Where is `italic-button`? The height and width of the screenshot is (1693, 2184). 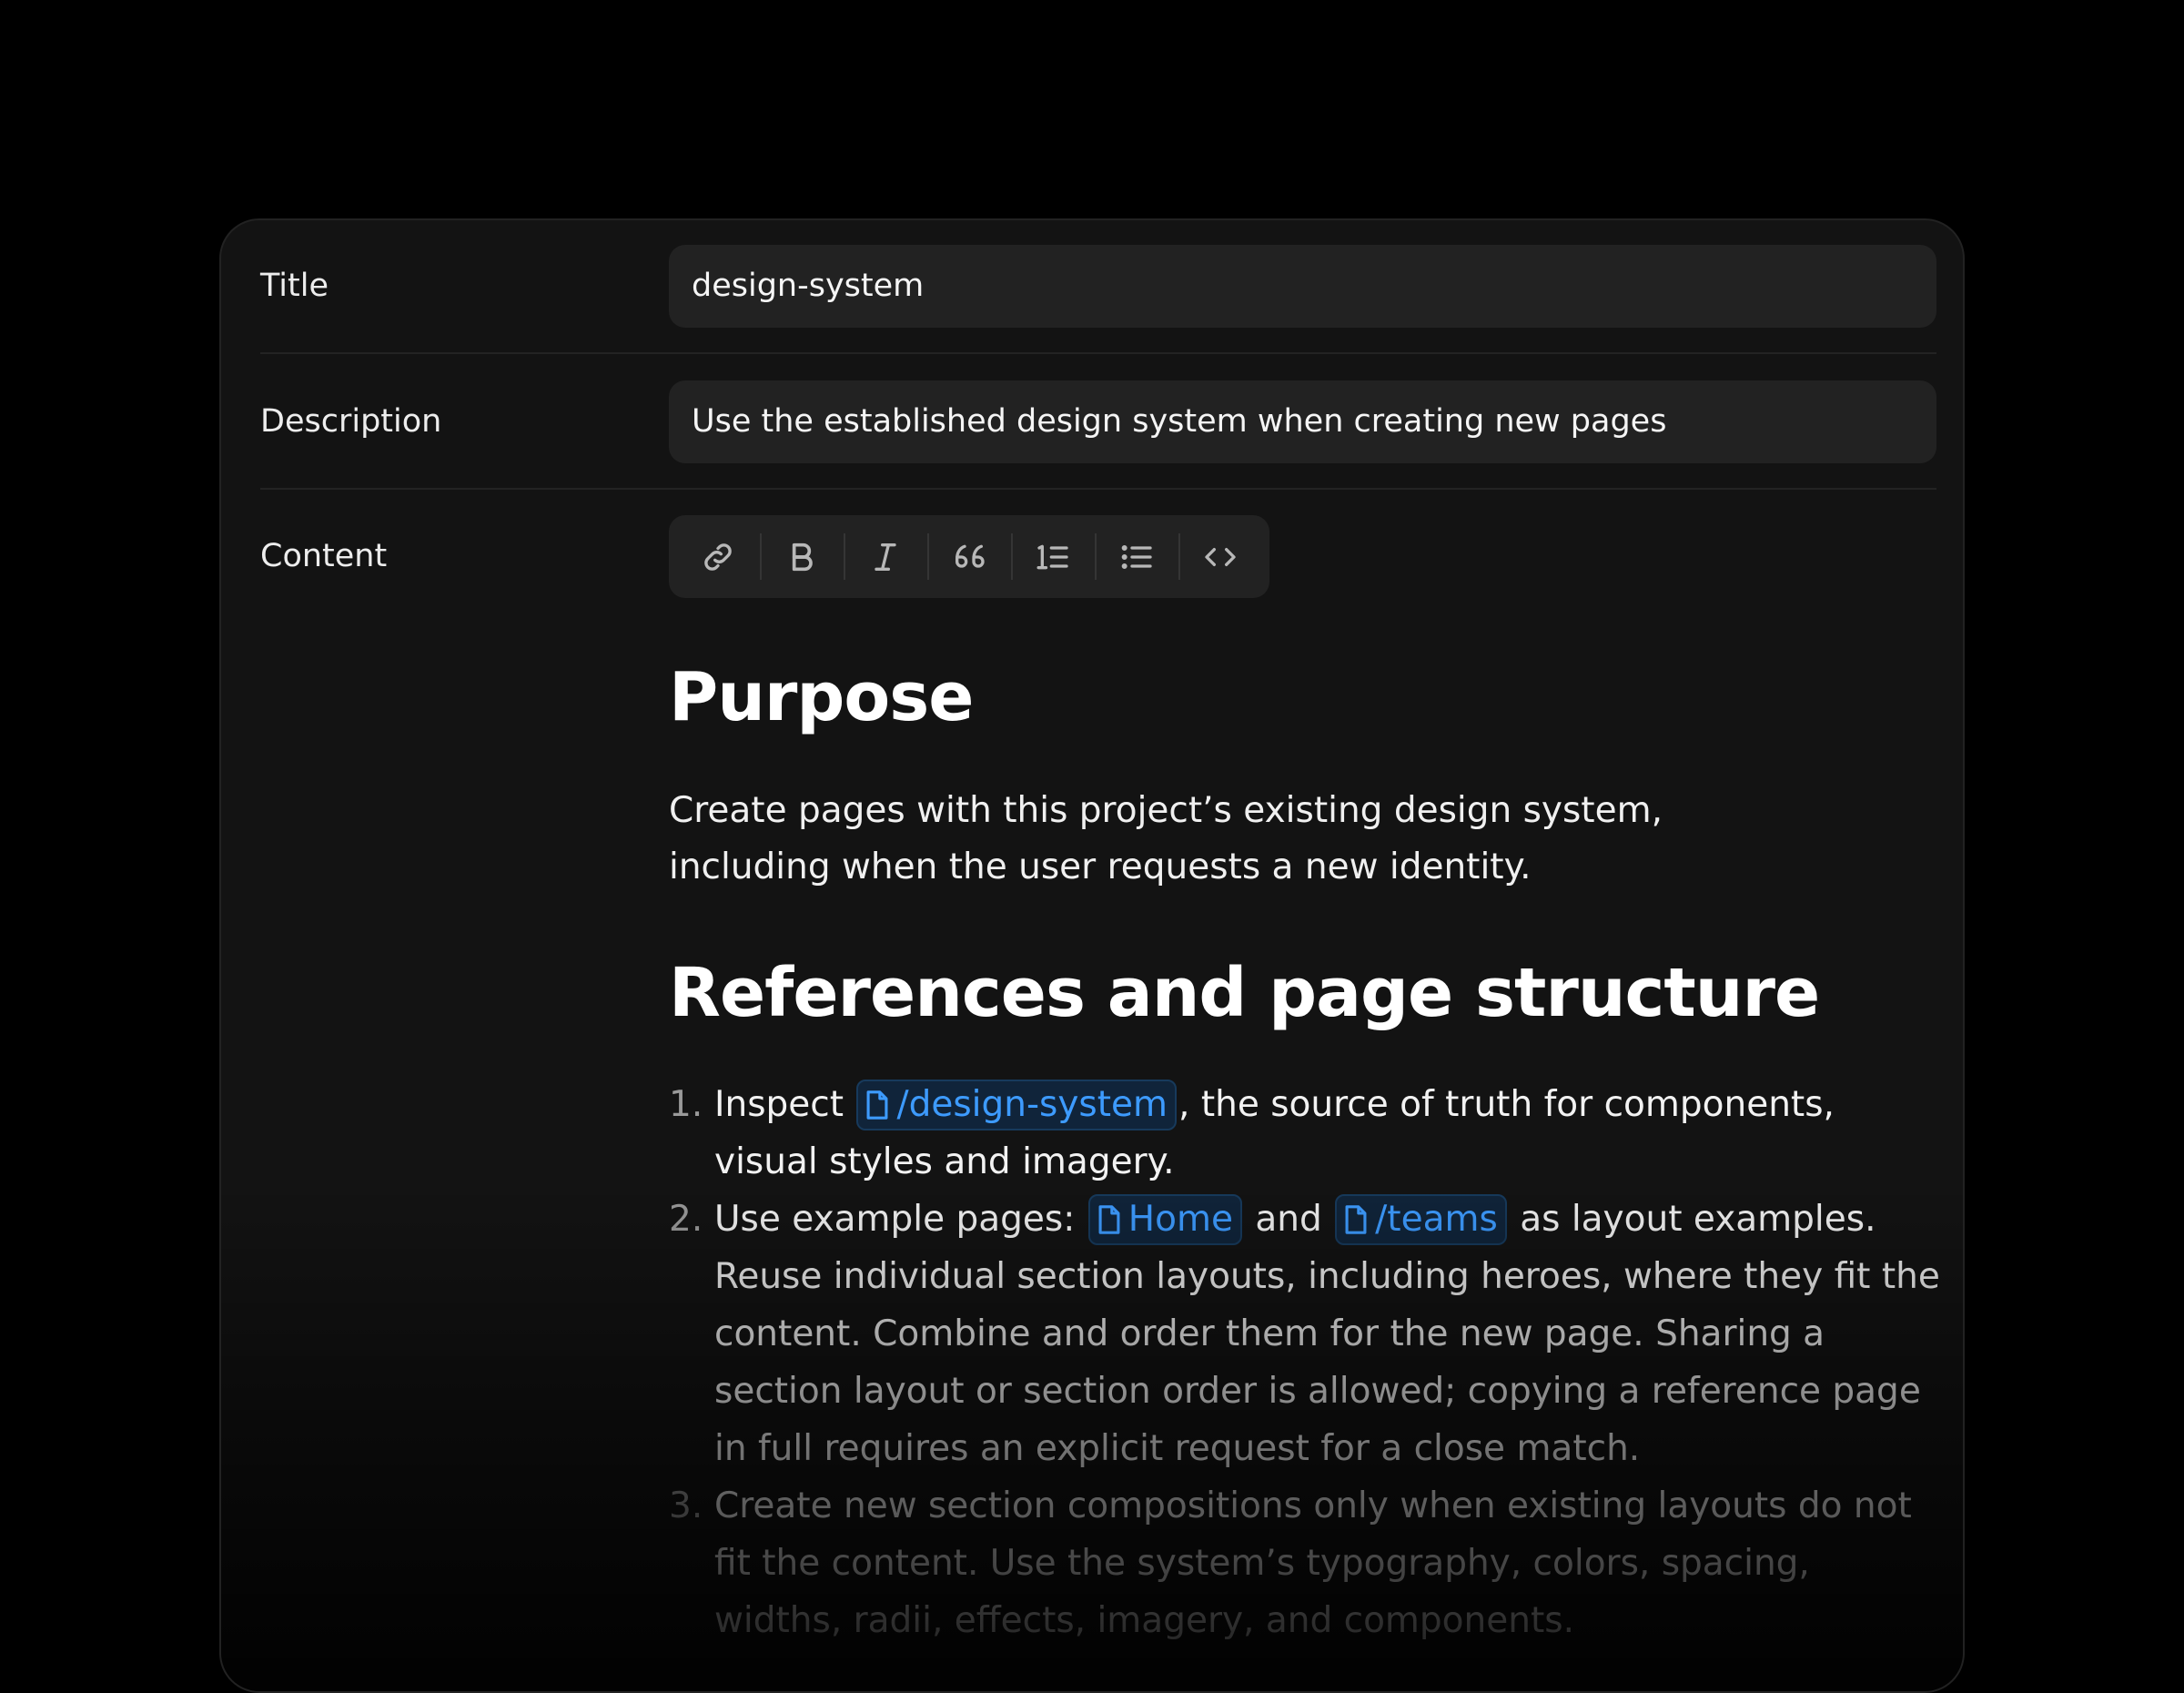
italic-button is located at coordinates (886, 556).